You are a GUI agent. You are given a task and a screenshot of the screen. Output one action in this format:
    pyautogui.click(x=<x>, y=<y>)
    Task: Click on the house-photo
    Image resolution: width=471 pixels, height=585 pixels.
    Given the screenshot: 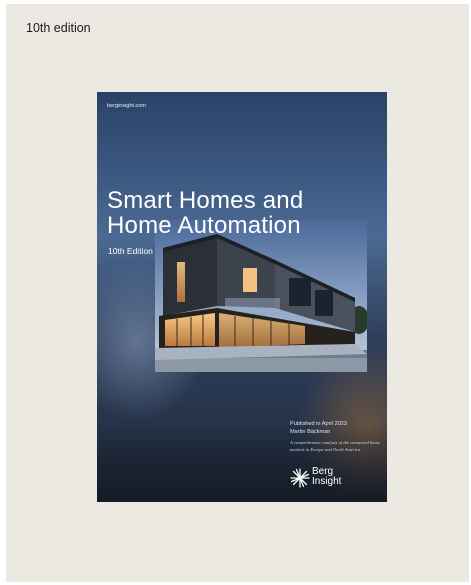 What is the action you would take?
    pyautogui.click(x=261, y=296)
    